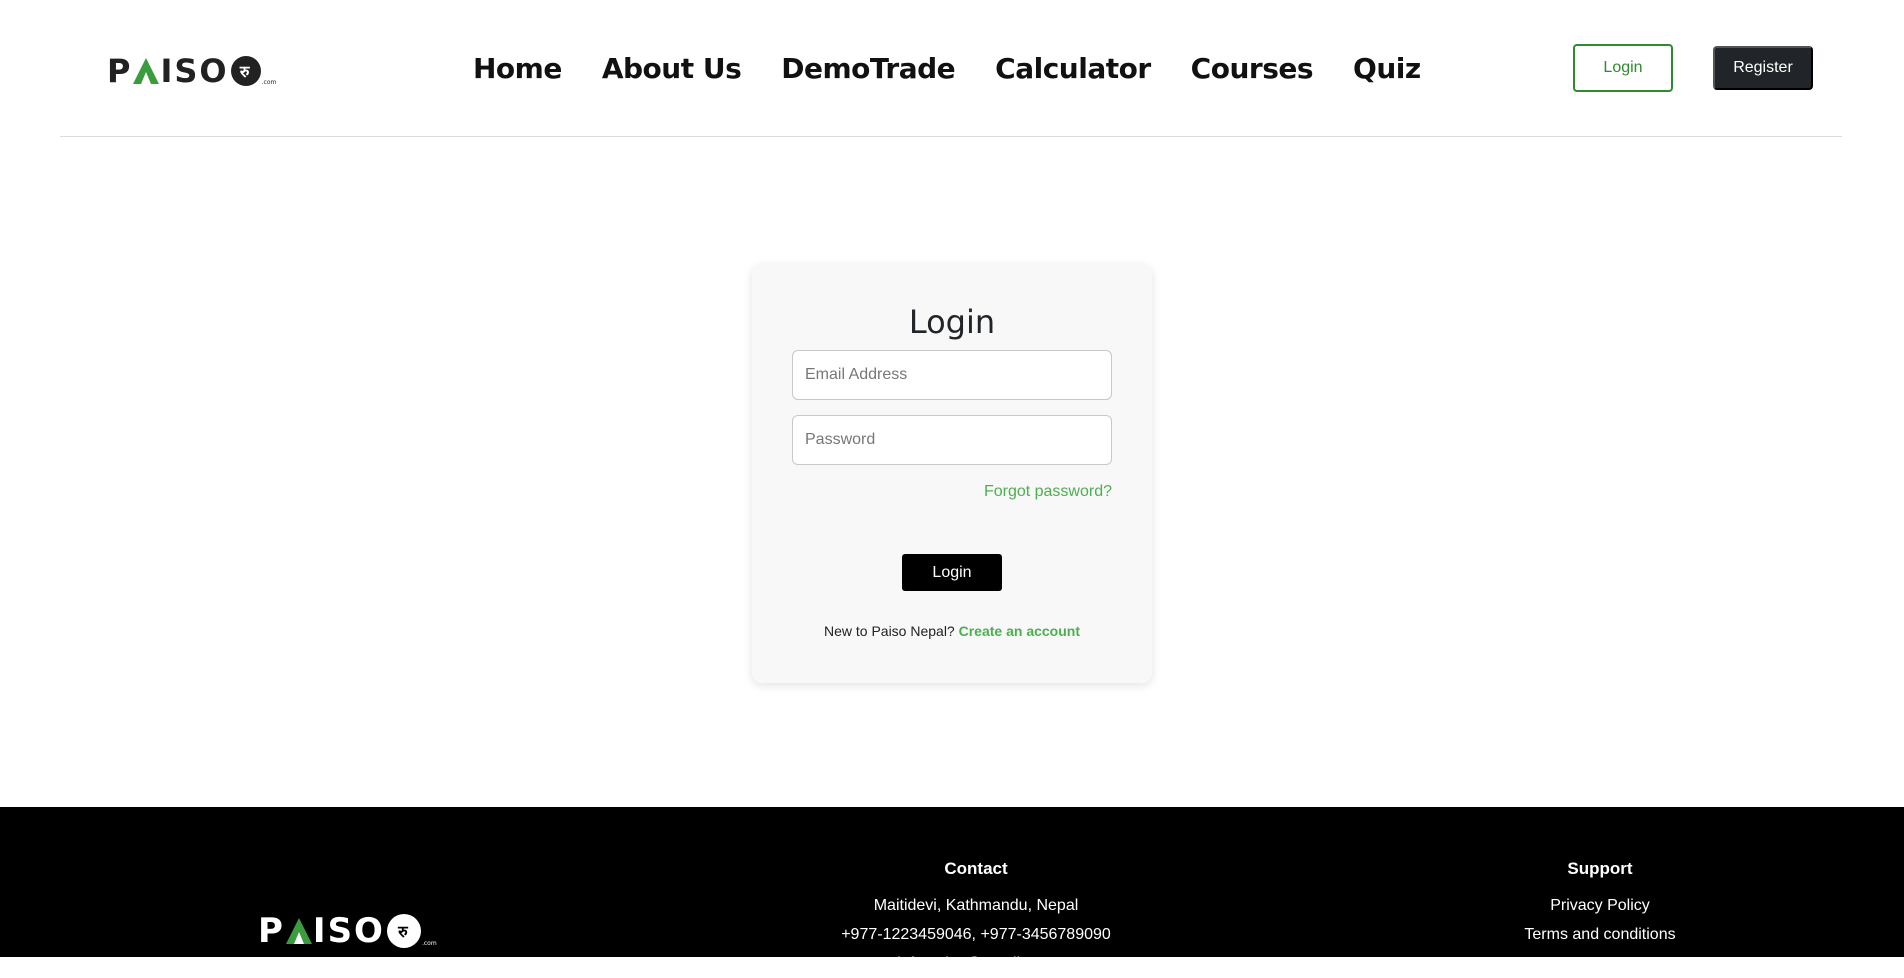  What do you see at coordinates (245, 71) in the screenshot?
I see `logo-rupee-coin-icon: रु` at bounding box center [245, 71].